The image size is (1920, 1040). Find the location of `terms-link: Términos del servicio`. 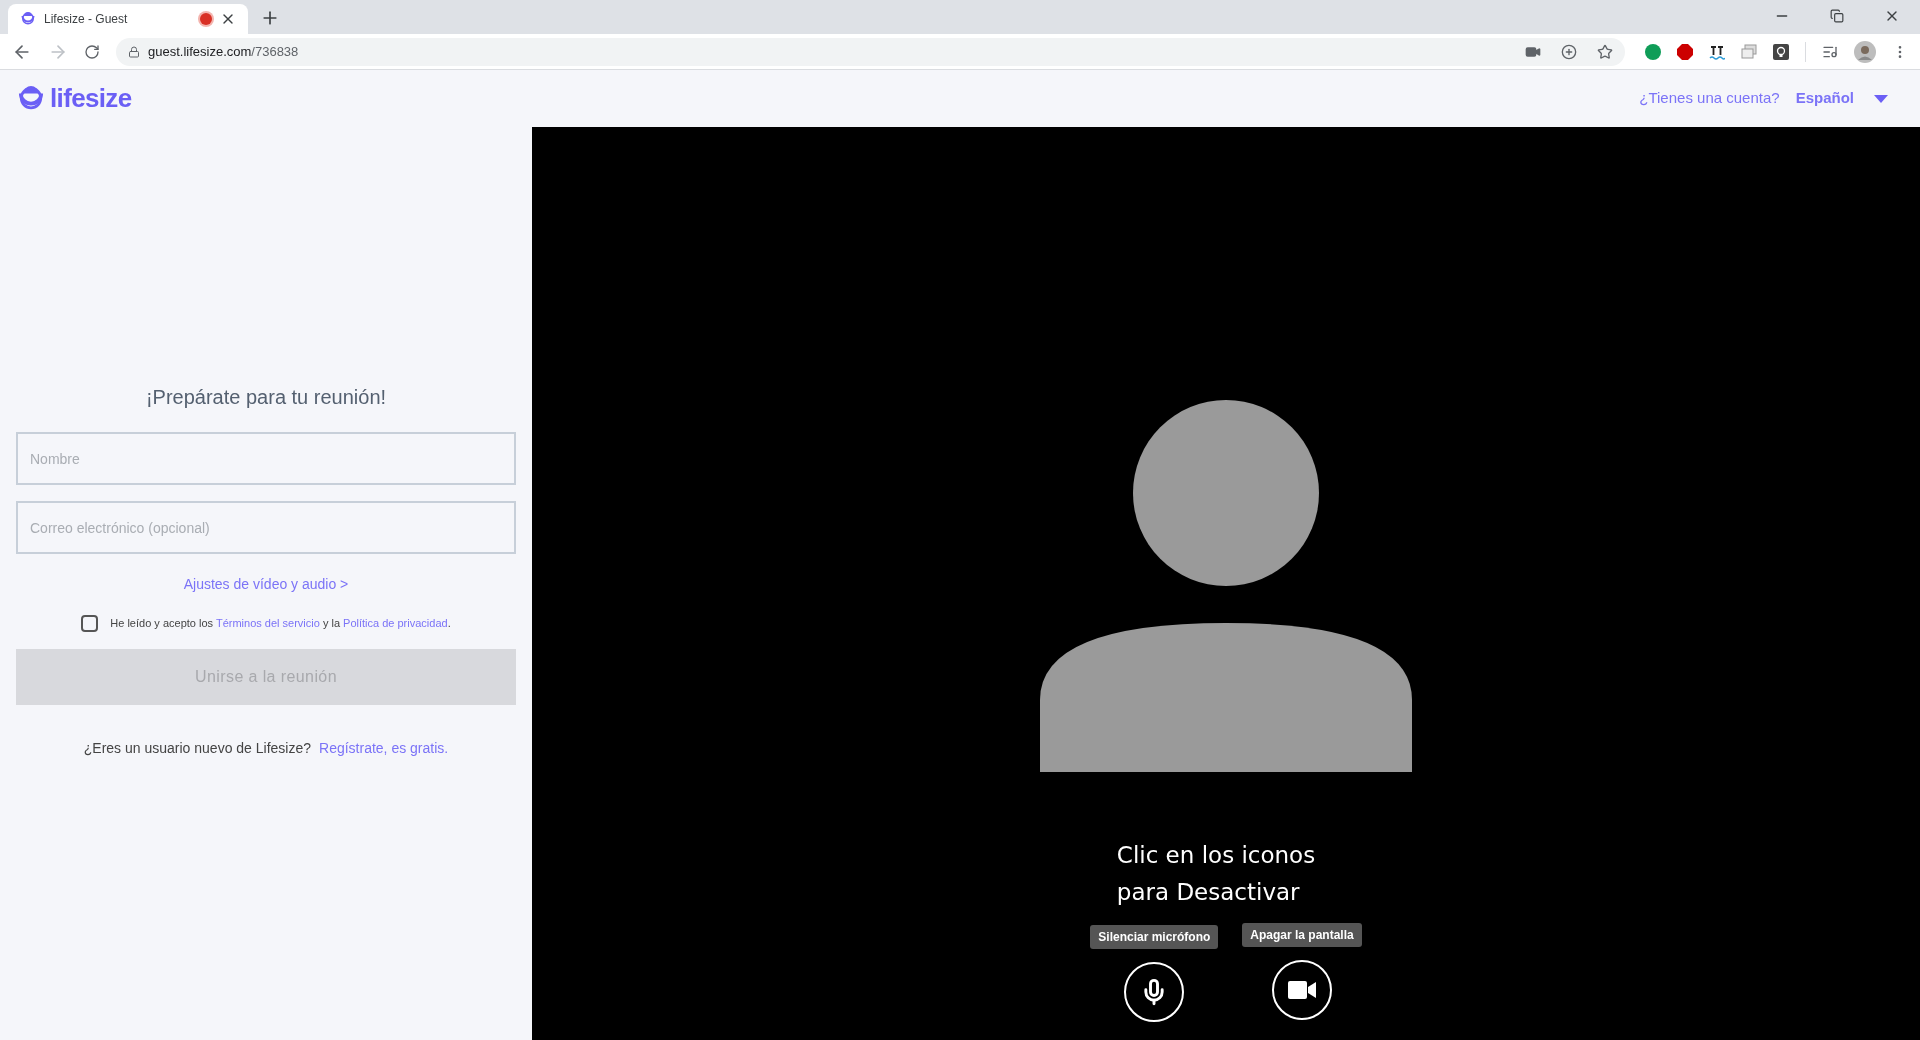

terms-link: Términos del servicio is located at coordinates (267, 623).